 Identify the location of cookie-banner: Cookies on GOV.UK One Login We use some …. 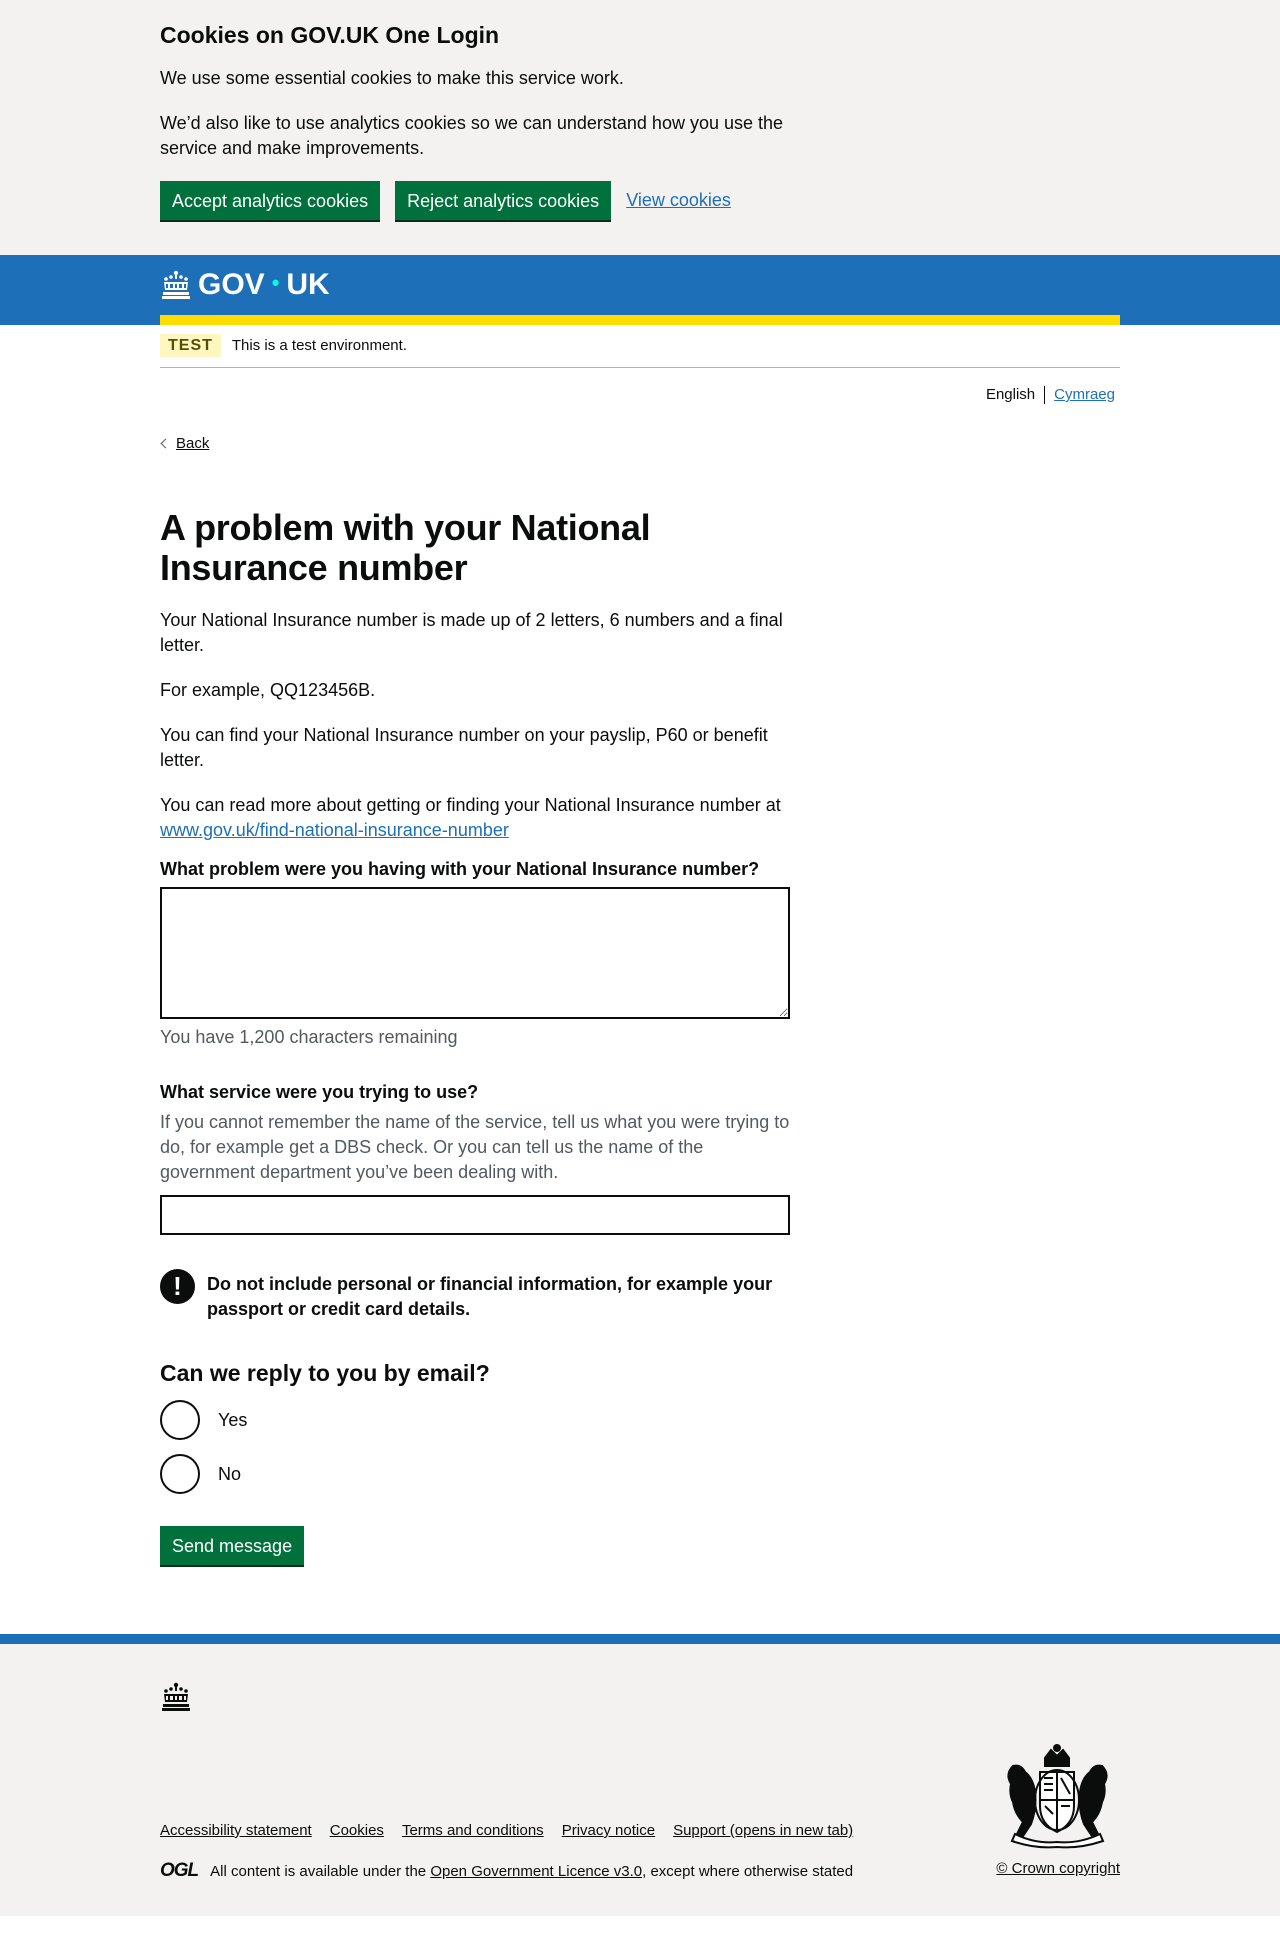
(640, 127).